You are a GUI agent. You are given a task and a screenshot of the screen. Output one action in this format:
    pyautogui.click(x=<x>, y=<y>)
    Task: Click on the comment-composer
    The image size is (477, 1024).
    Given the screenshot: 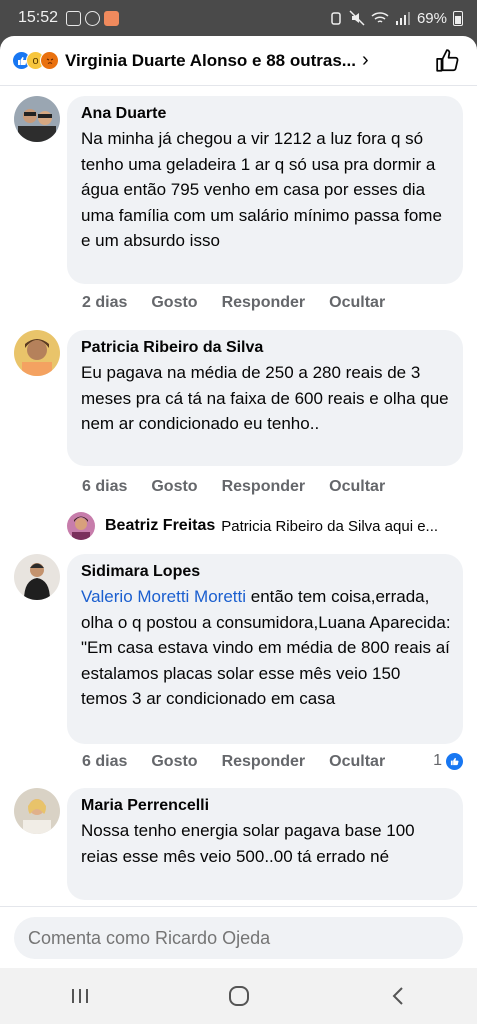 What is the action you would take?
    pyautogui.click(x=238, y=937)
    